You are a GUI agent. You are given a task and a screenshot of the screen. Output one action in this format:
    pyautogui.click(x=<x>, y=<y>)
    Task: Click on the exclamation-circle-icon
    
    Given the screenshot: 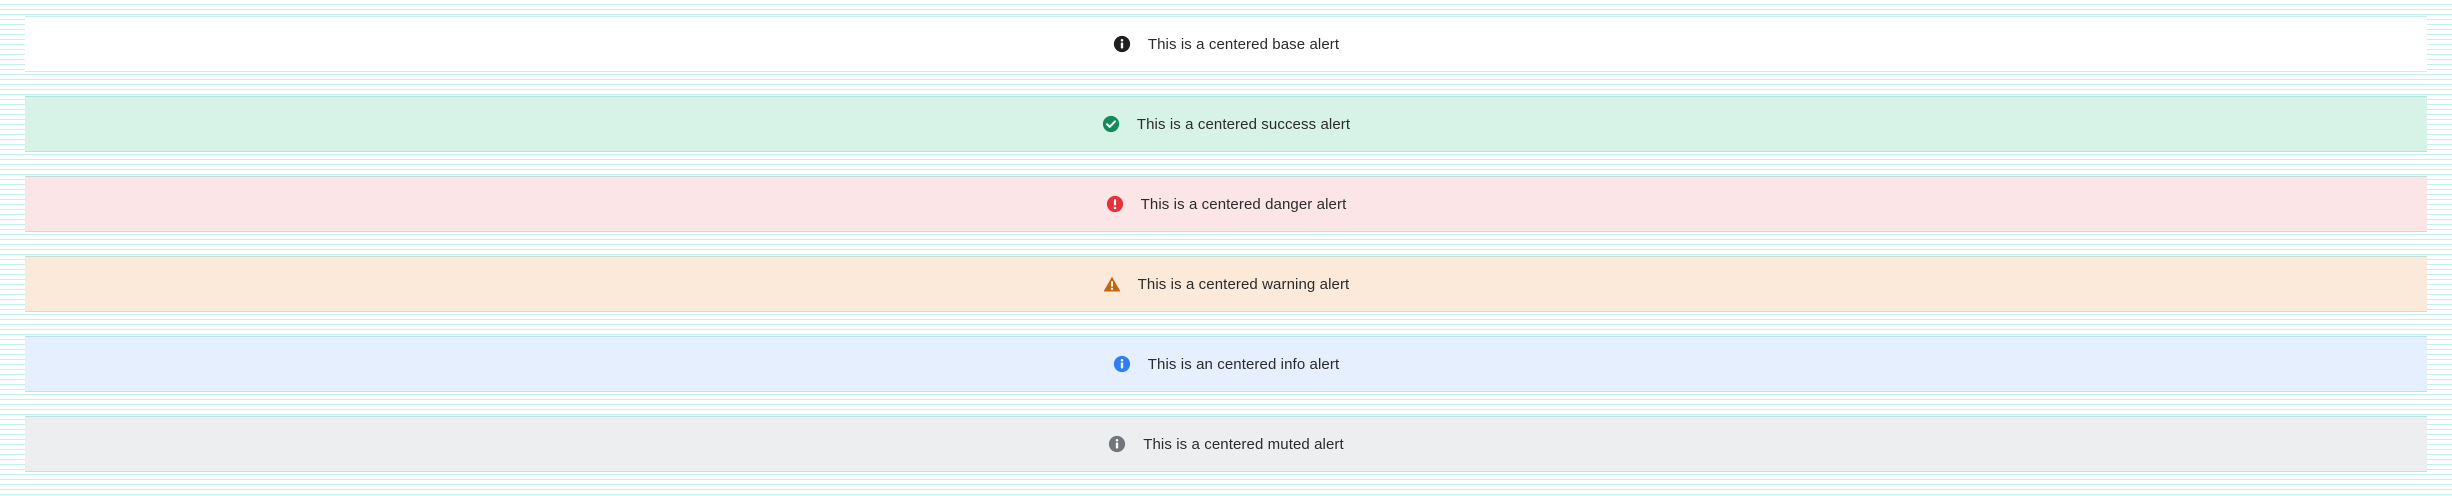 What is the action you would take?
    pyautogui.click(x=1115, y=204)
    